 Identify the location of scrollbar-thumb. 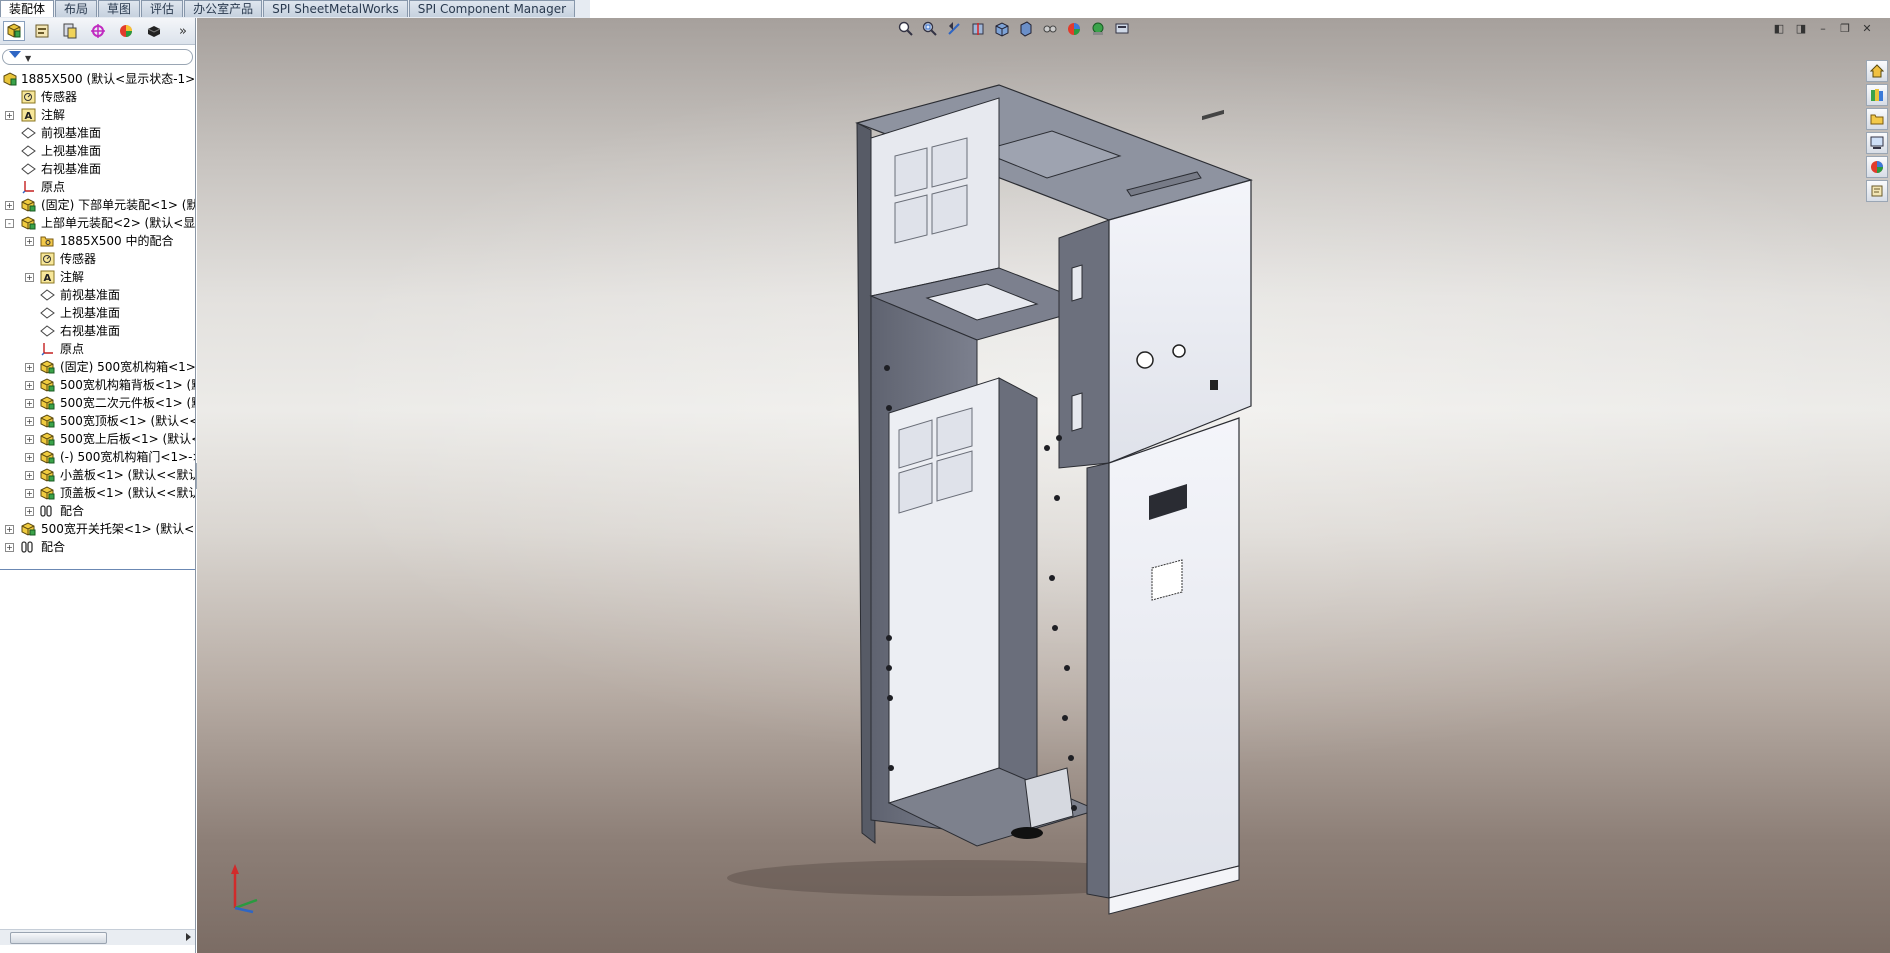
(58, 938).